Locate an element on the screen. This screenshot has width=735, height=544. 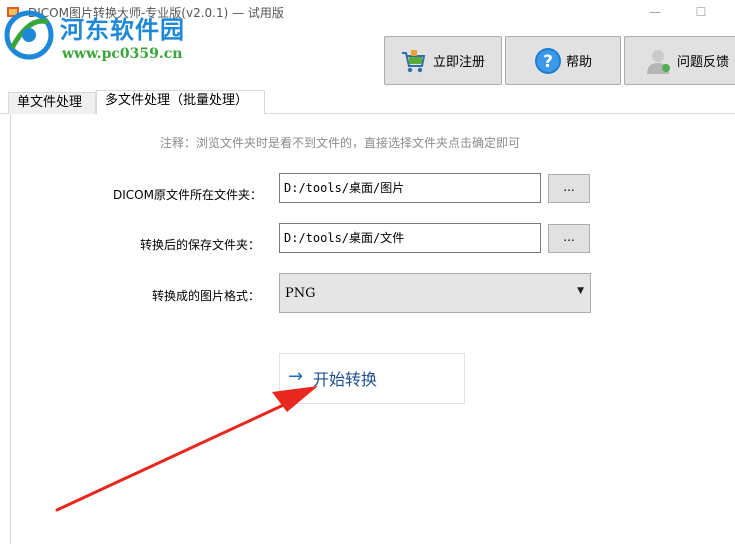
source-folder-label: DICOM原文件所在文件夹： is located at coordinates (187, 195).